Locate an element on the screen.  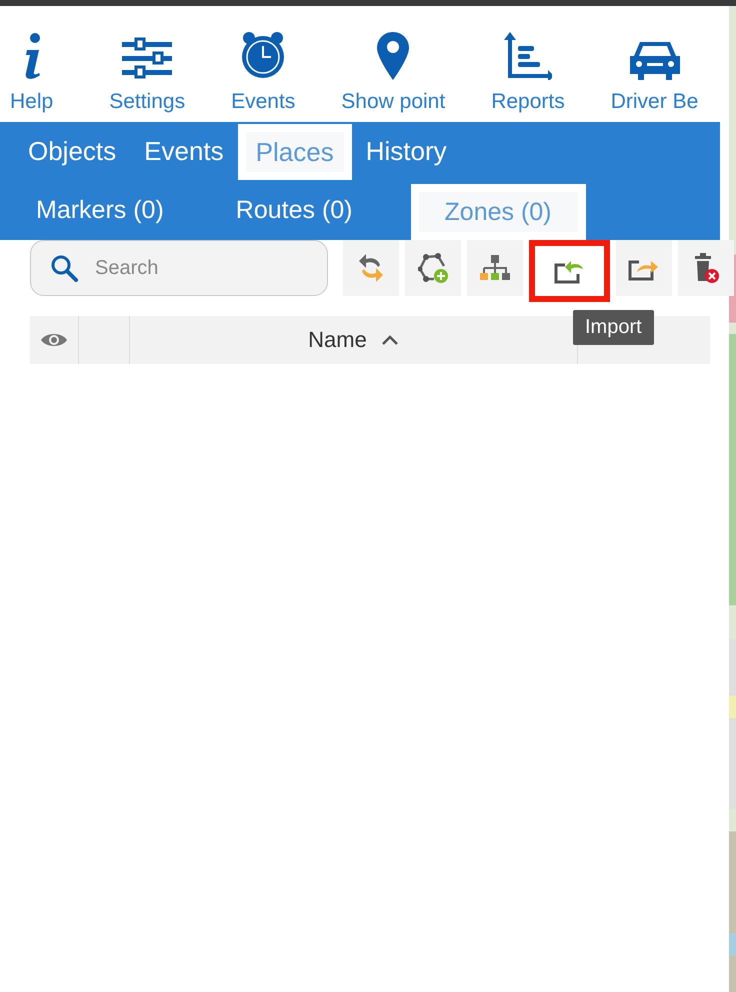
toolbar-button: Show point is located at coordinates (393, 68).